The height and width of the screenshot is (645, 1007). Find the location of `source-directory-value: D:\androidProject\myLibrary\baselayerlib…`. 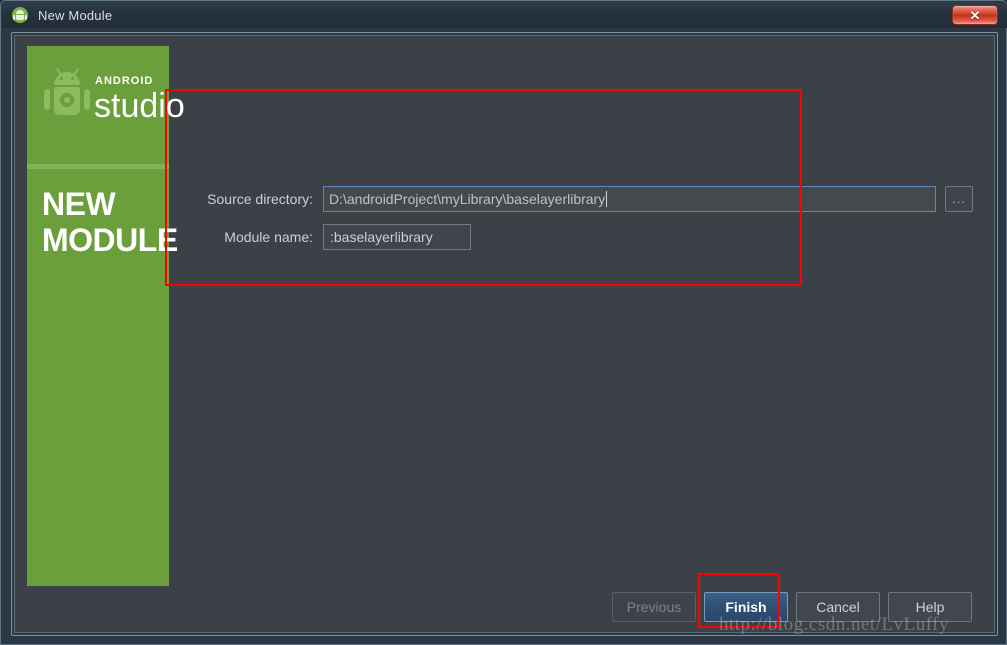

source-directory-value: D:\androidProject\myLibrary\baselayerlib… is located at coordinates (467, 199).